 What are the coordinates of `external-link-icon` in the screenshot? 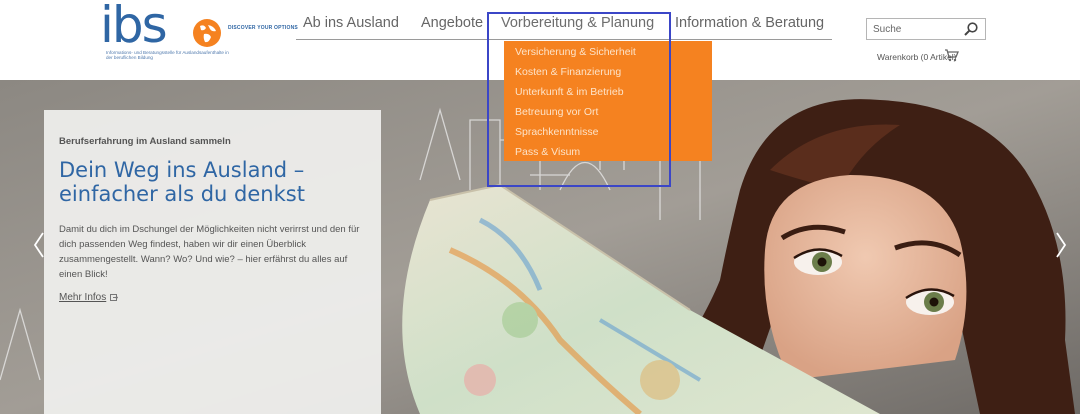 It's located at (114, 297).